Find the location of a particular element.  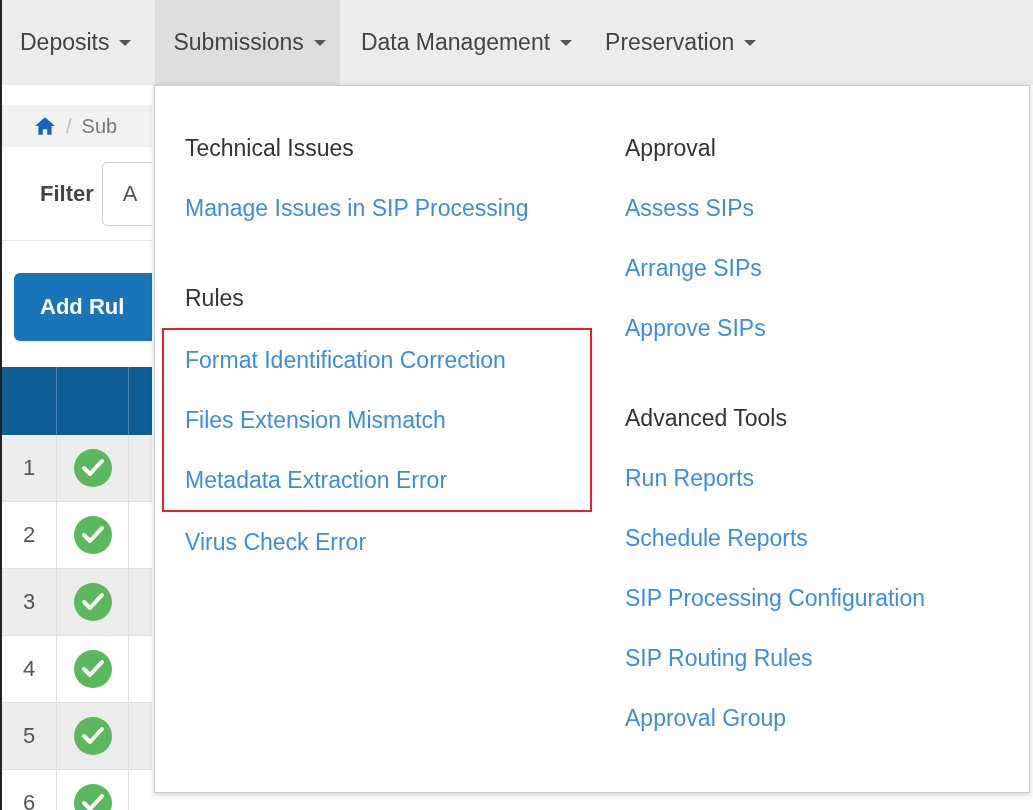

row-number: 6 is located at coordinates (29, 800).